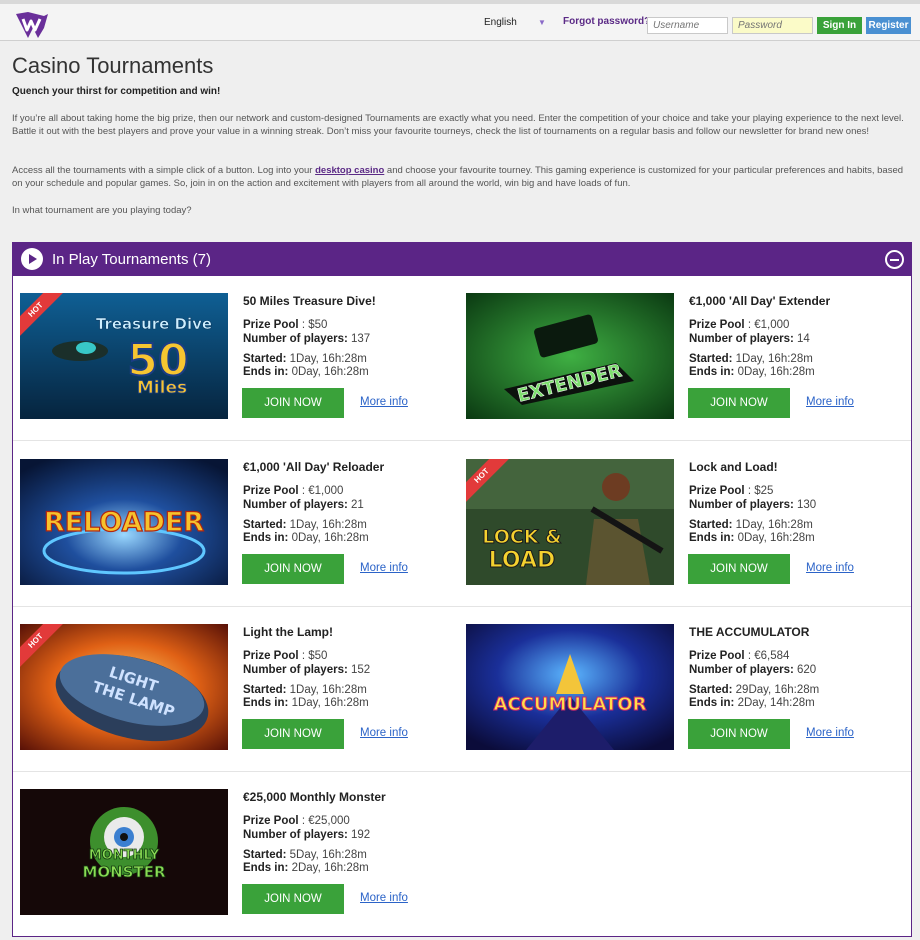 This screenshot has width=920, height=940. What do you see at coordinates (749, 632) in the screenshot?
I see `tournament-name: THE ACCUMULATOR` at bounding box center [749, 632].